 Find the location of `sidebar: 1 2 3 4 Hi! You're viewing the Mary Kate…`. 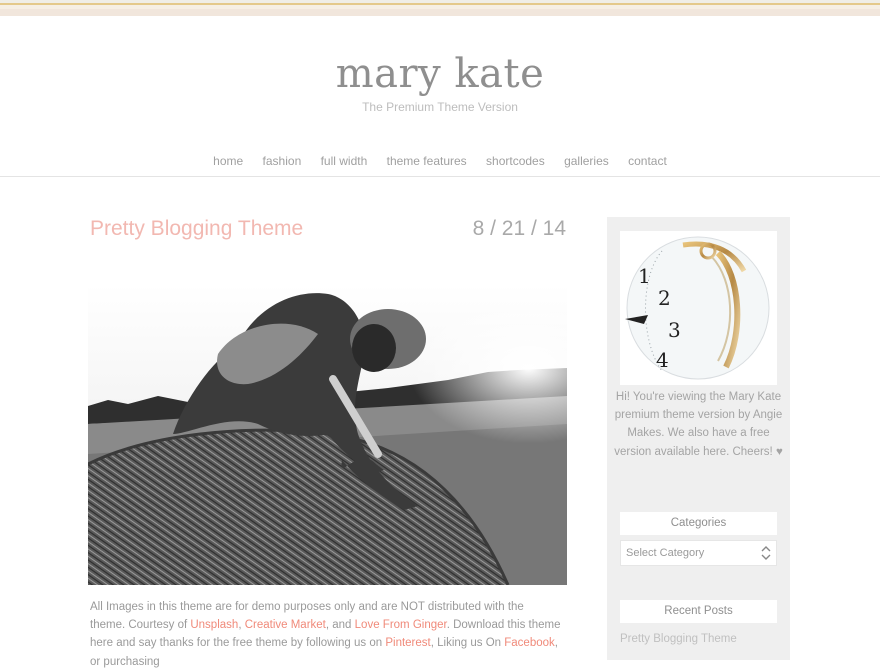

sidebar: 1 2 3 4 Hi! You're viewing the Mary Kate… is located at coordinates (698, 438).